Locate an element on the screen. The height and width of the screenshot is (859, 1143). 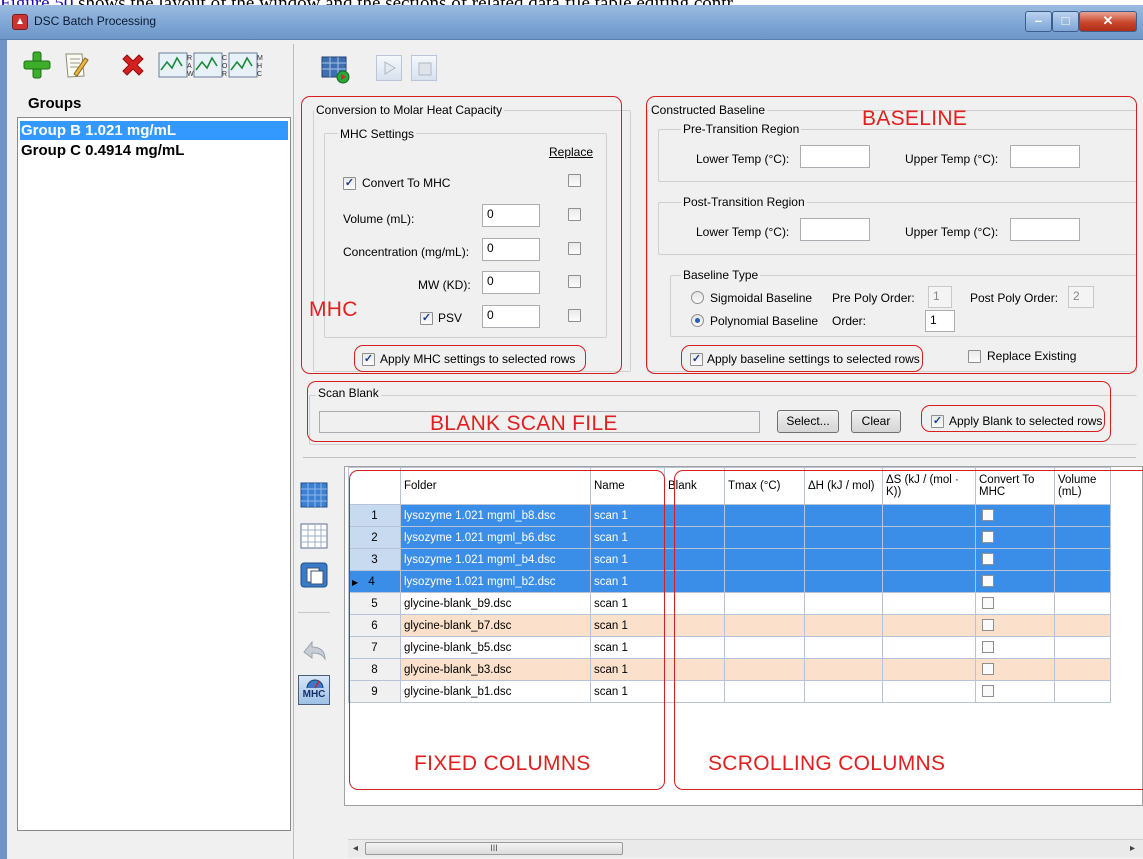
group-item-c: Group C 0.4914 mg/mL is located at coordinates (154, 150).